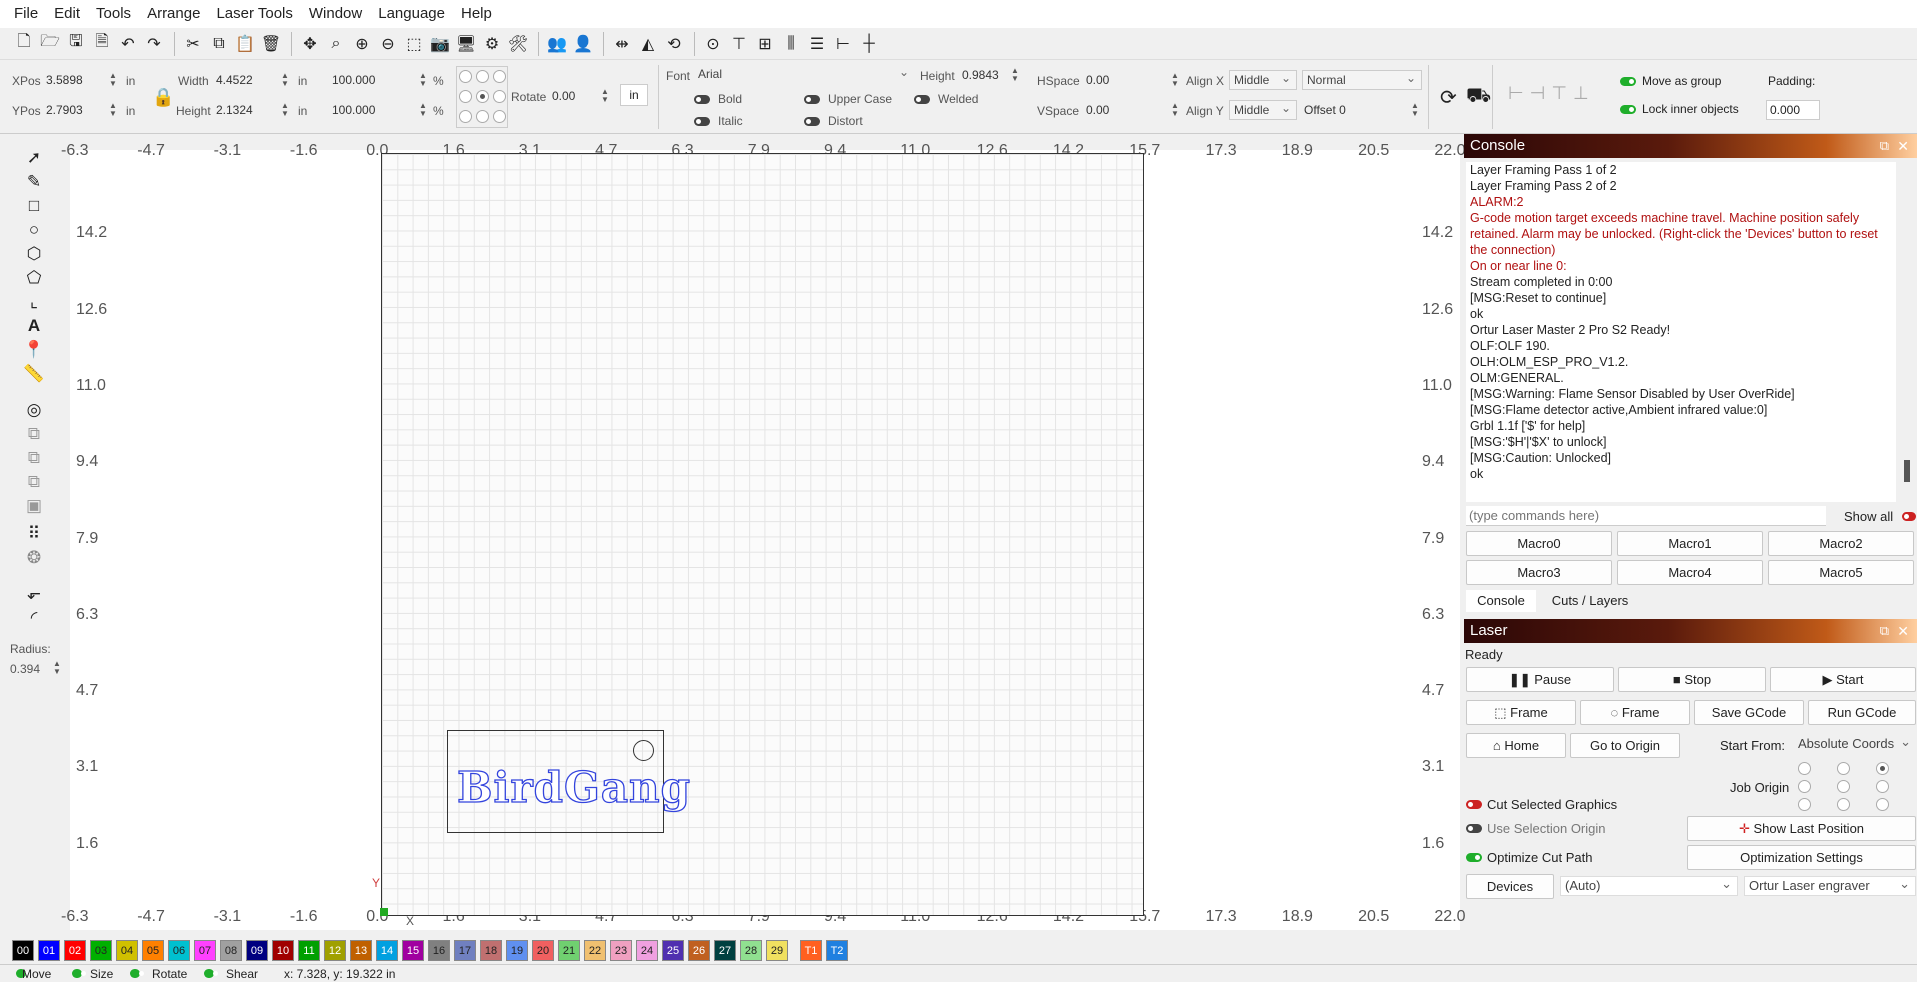 Image resolution: width=1917 pixels, height=982 pixels. I want to click on layer-swatch-25: 25, so click(673, 950).